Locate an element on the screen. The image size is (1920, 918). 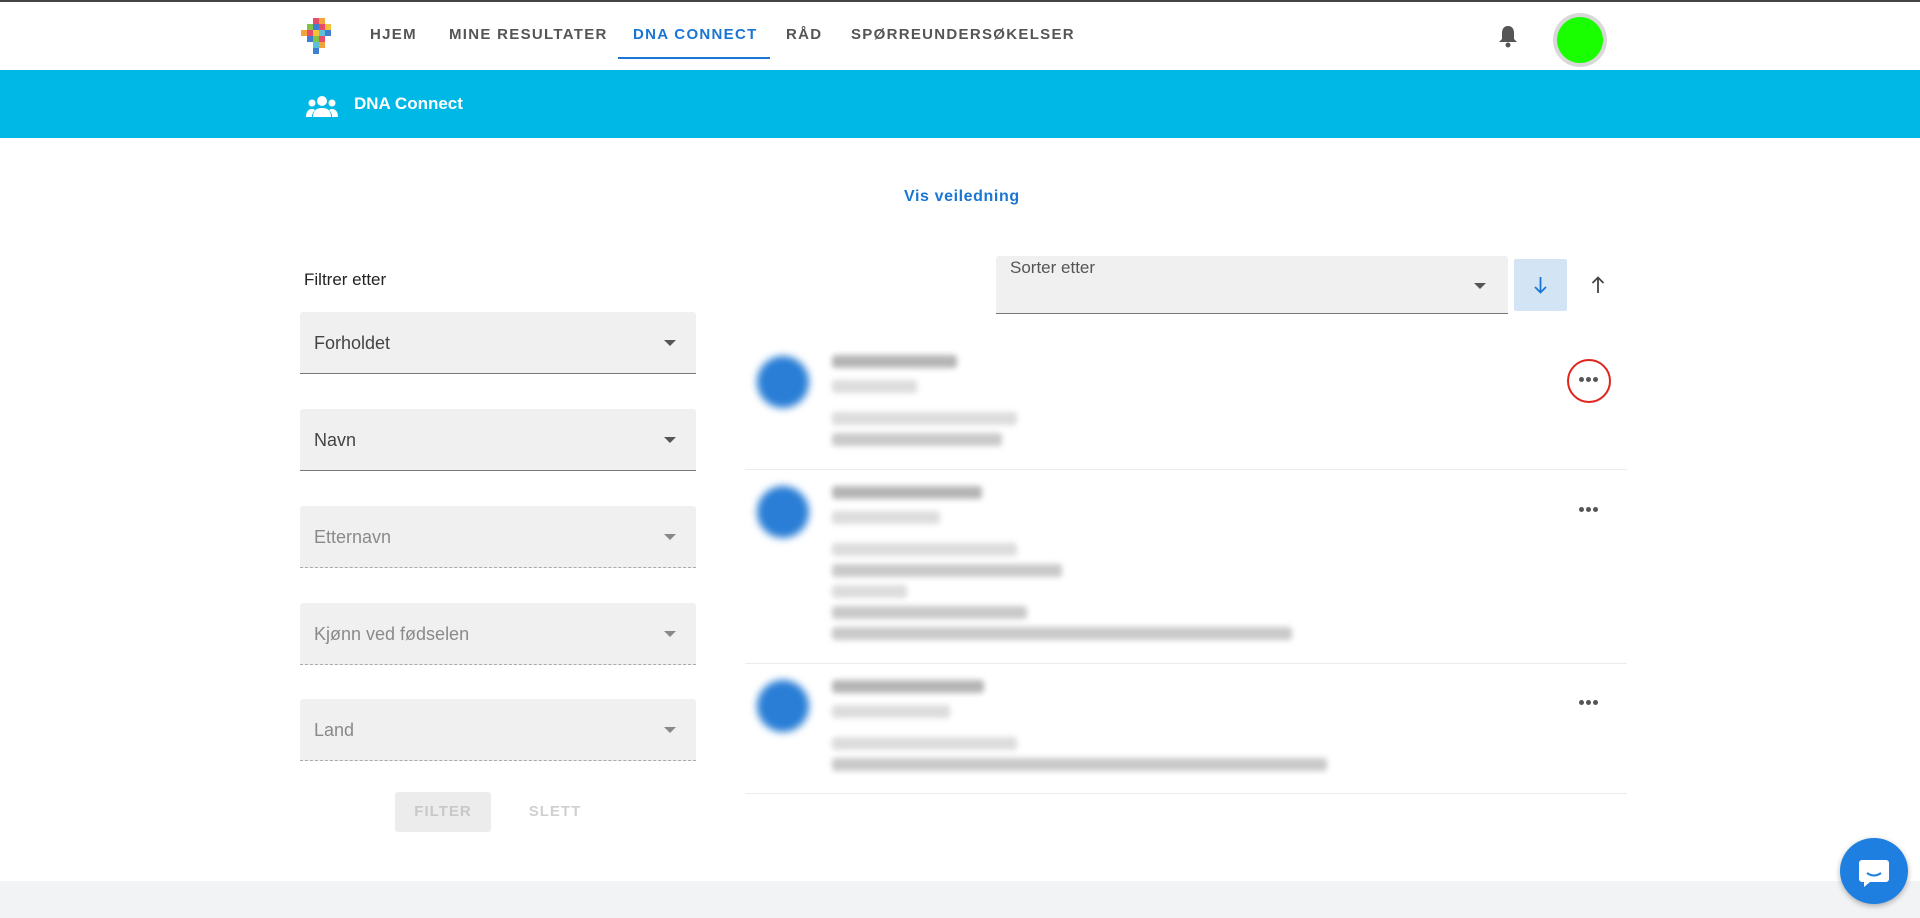
brand-logo-icon is located at coordinates (319, 36).